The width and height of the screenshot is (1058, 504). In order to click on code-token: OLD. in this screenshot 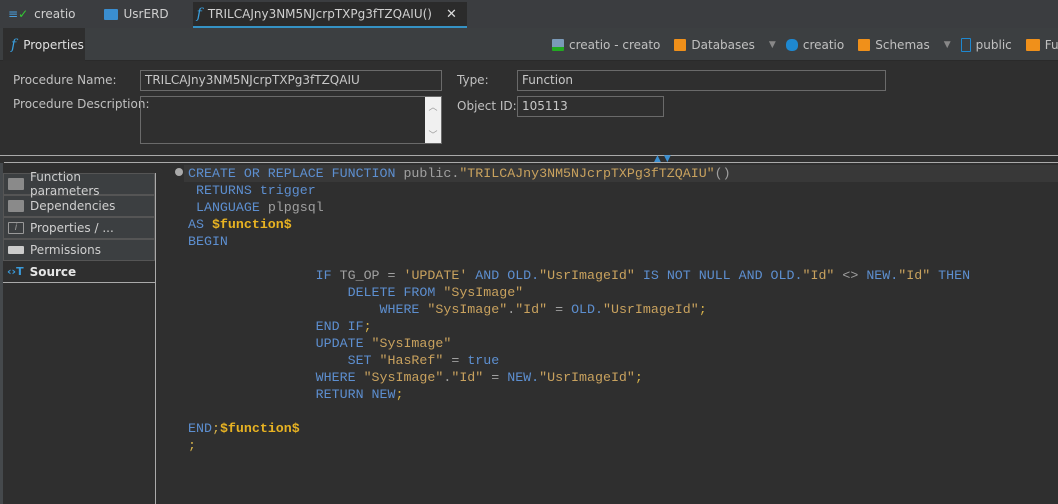, I will do `click(587, 309)`.